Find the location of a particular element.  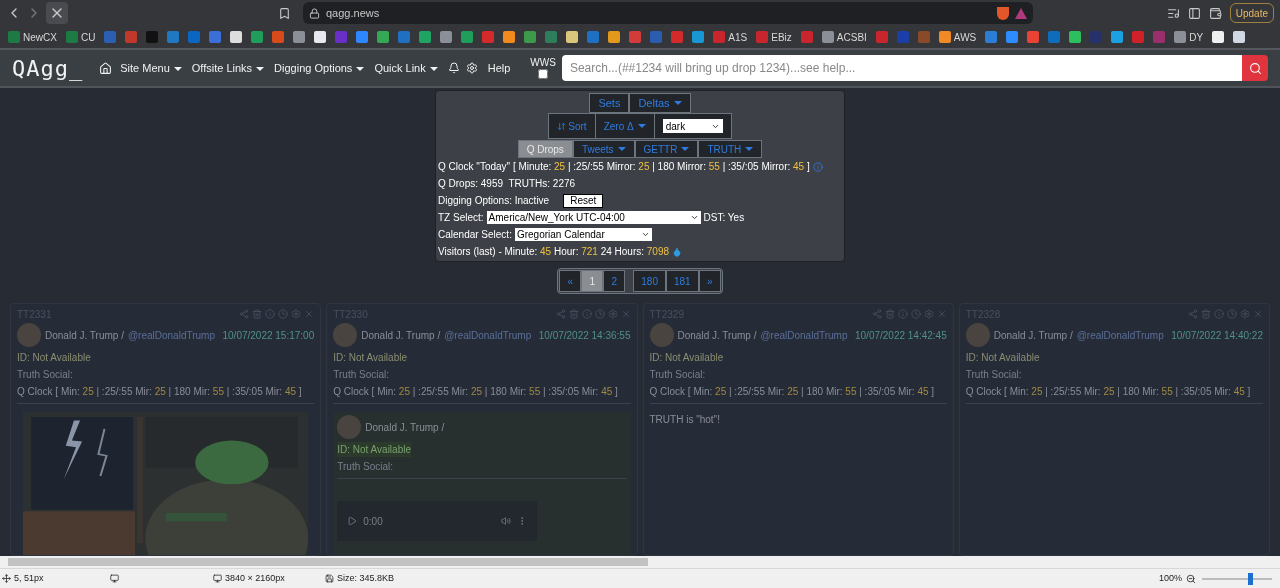

volume-icon is located at coordinates (506, 521).